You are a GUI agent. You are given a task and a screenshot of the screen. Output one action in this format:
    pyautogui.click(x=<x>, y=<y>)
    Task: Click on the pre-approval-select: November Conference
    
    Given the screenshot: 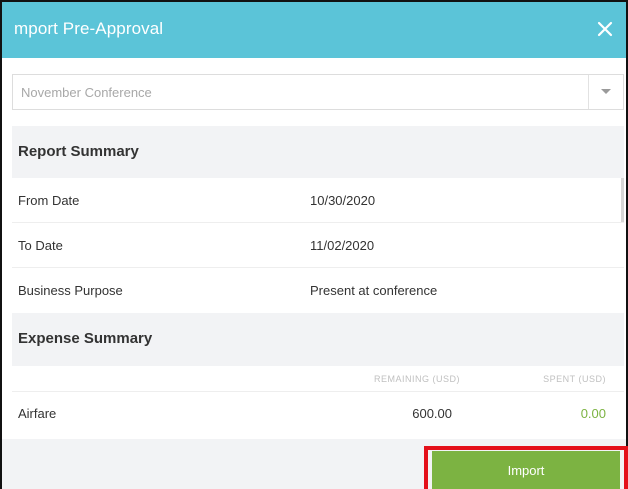 What is the action you would take?
    pyautogui.click(x=318, y=92)
    